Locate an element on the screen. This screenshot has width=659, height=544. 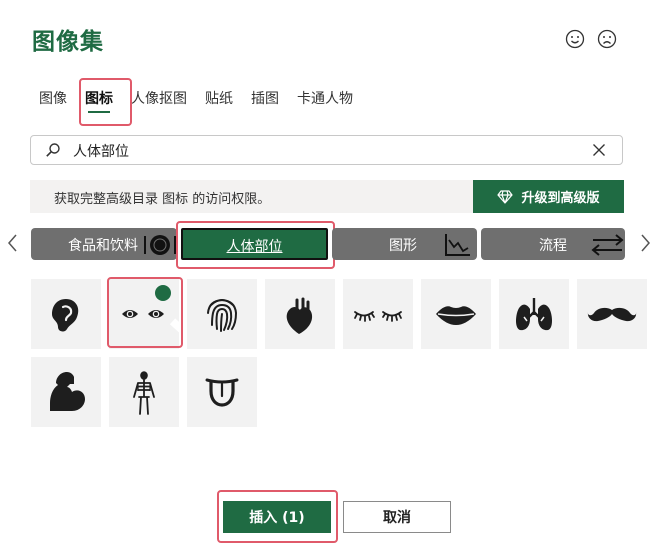
tab-illustrations: 插图 is located at coordinates (265, 99).